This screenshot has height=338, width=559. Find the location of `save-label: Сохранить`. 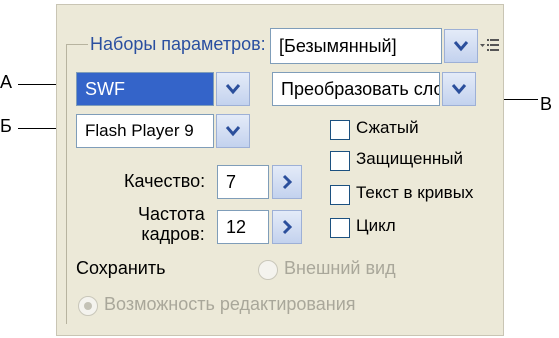

save-label: Сохранить is located at coordinates (121, 268).